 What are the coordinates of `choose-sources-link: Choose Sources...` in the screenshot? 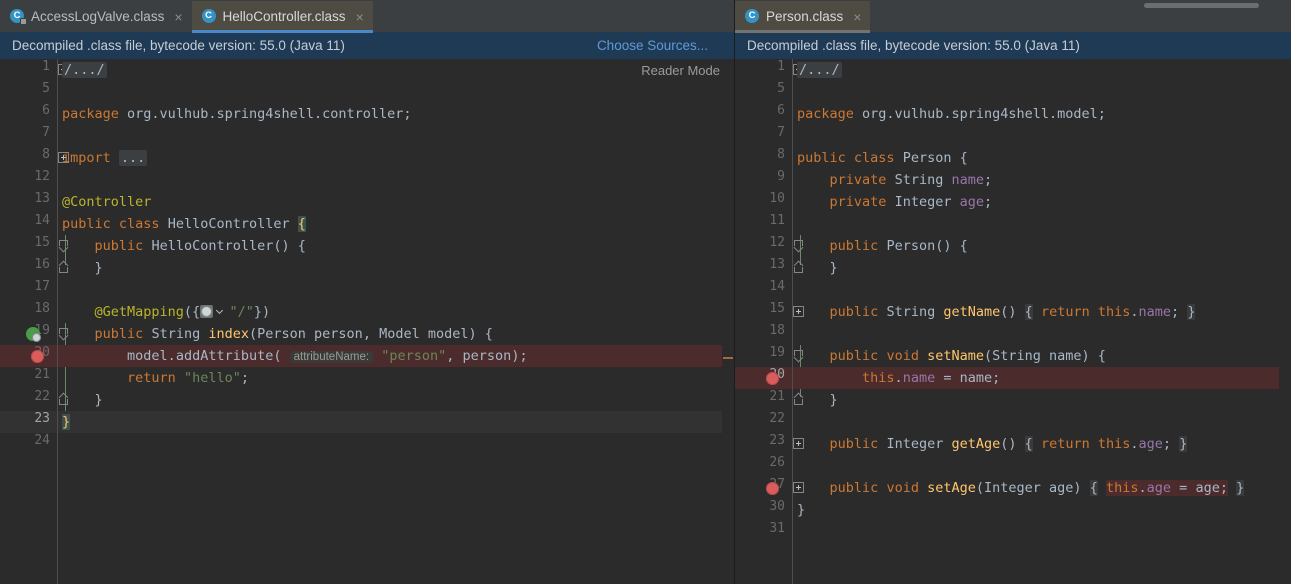 It's located at (652, 45).